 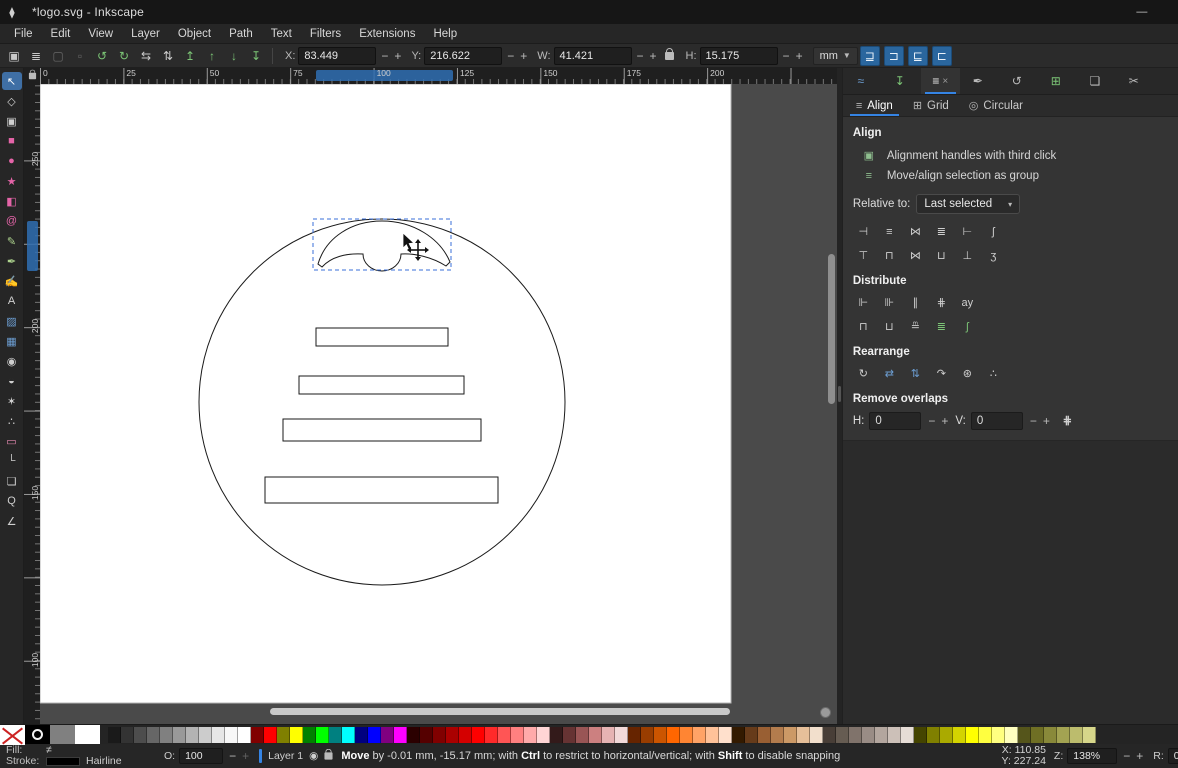 What do you see at coordinates (863, 326) in the screenshot?
I see `distribute-button: ⊓` at bounding box center [863, 326].